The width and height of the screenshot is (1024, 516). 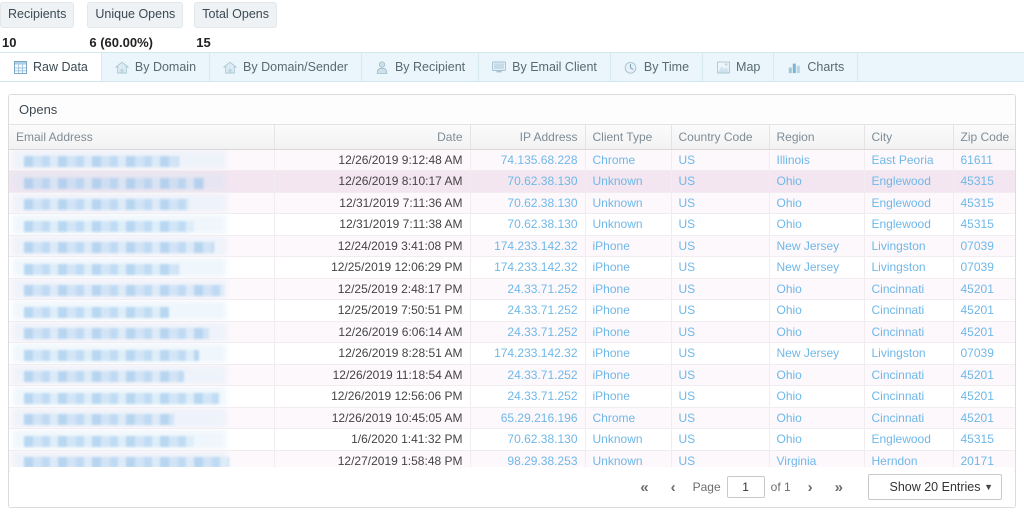 What do you see at coordinates (810, 487) in the screenshot?
I see `next-page-button: ›` at bounding box center [810, 487].